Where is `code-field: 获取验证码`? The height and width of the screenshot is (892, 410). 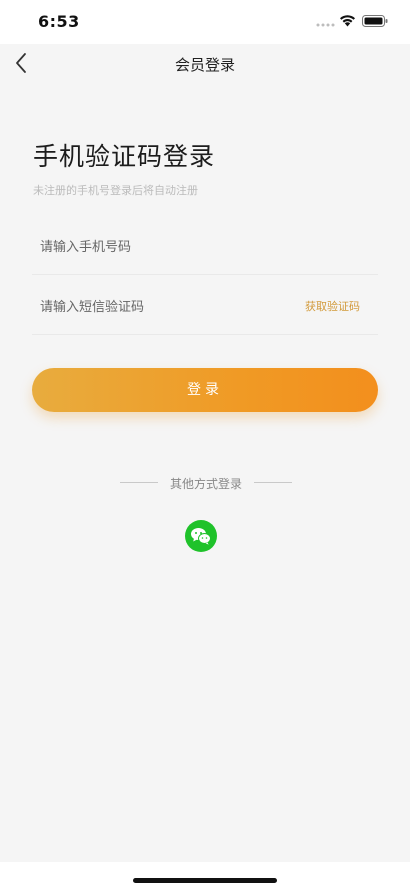
code-field: 获取验证码 is located at coordinates (205, 305).